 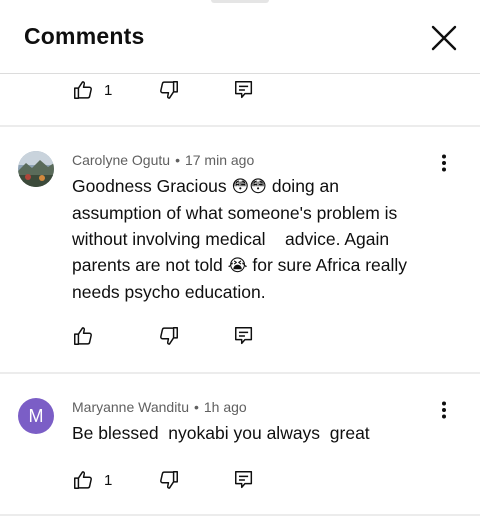 I want to click on comment-actions, so click(x=162, y=336).